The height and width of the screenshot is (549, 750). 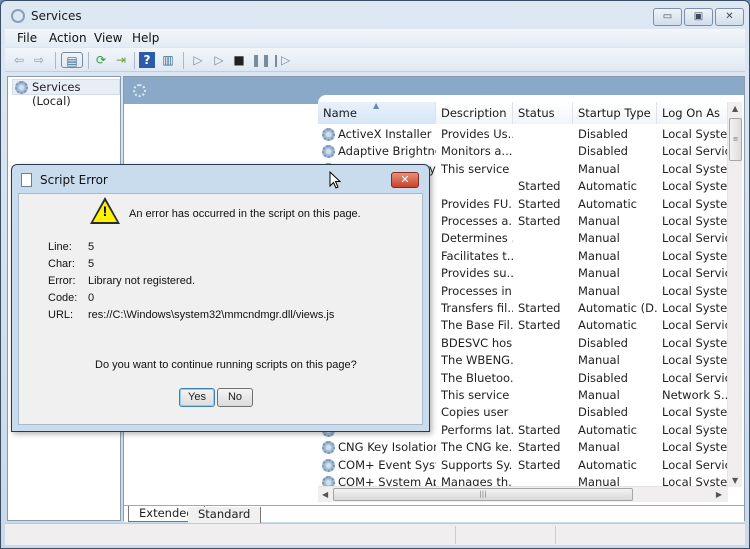 I want to click on field-label-url: URL:, so click(x=61, y=315).